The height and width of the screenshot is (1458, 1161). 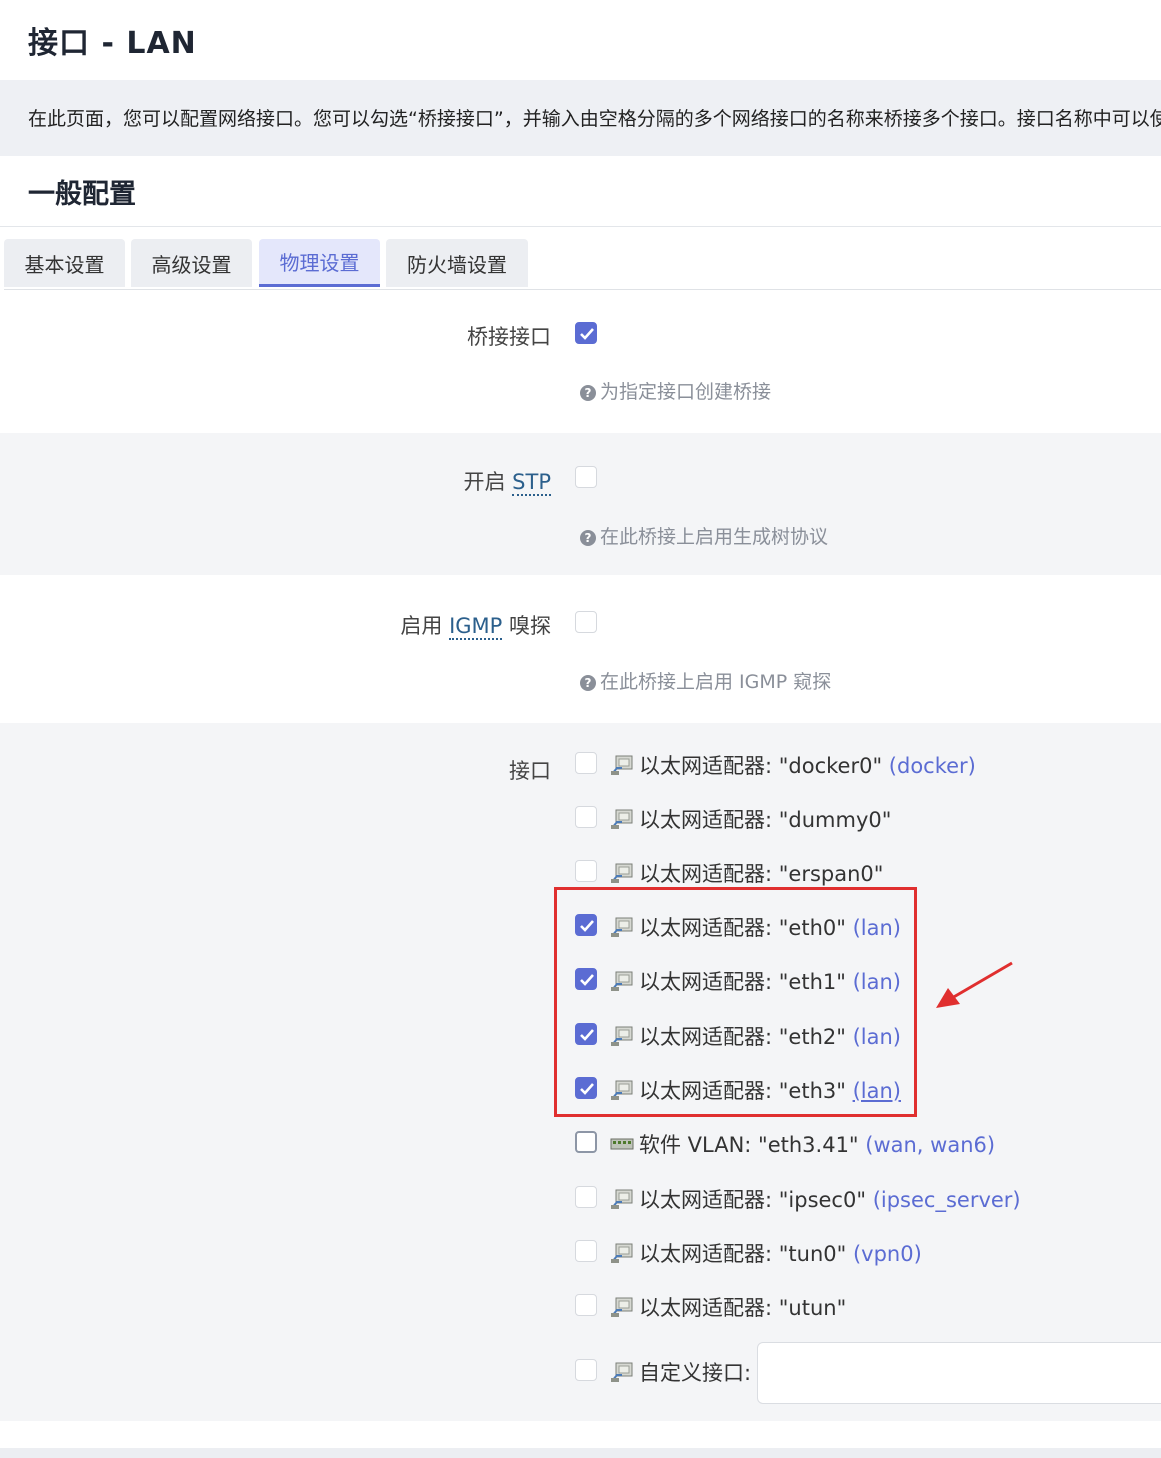 I want to click on stp-abbr: STP, so click(x=531, y=483).